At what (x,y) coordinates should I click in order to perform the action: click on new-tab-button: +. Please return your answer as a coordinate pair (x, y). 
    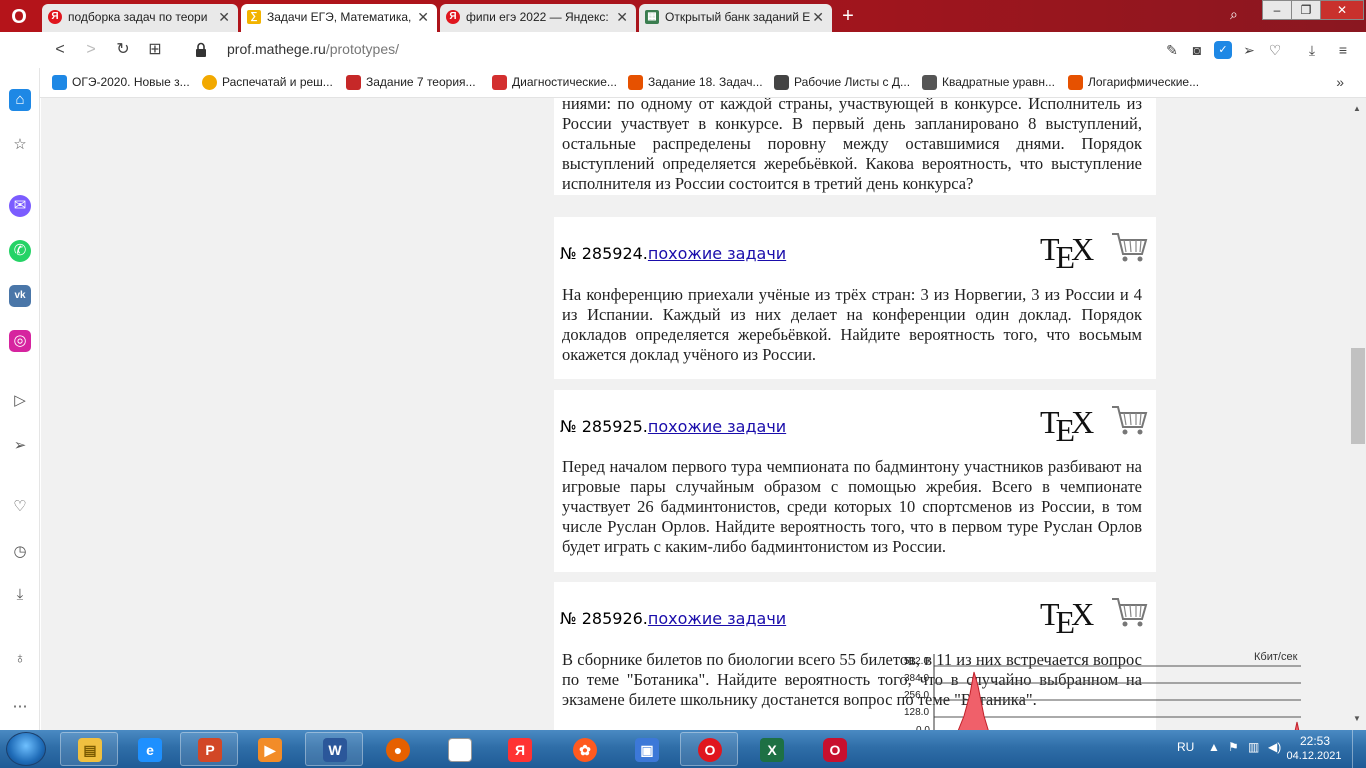
    Looking at the image, I should click on (848, 16).